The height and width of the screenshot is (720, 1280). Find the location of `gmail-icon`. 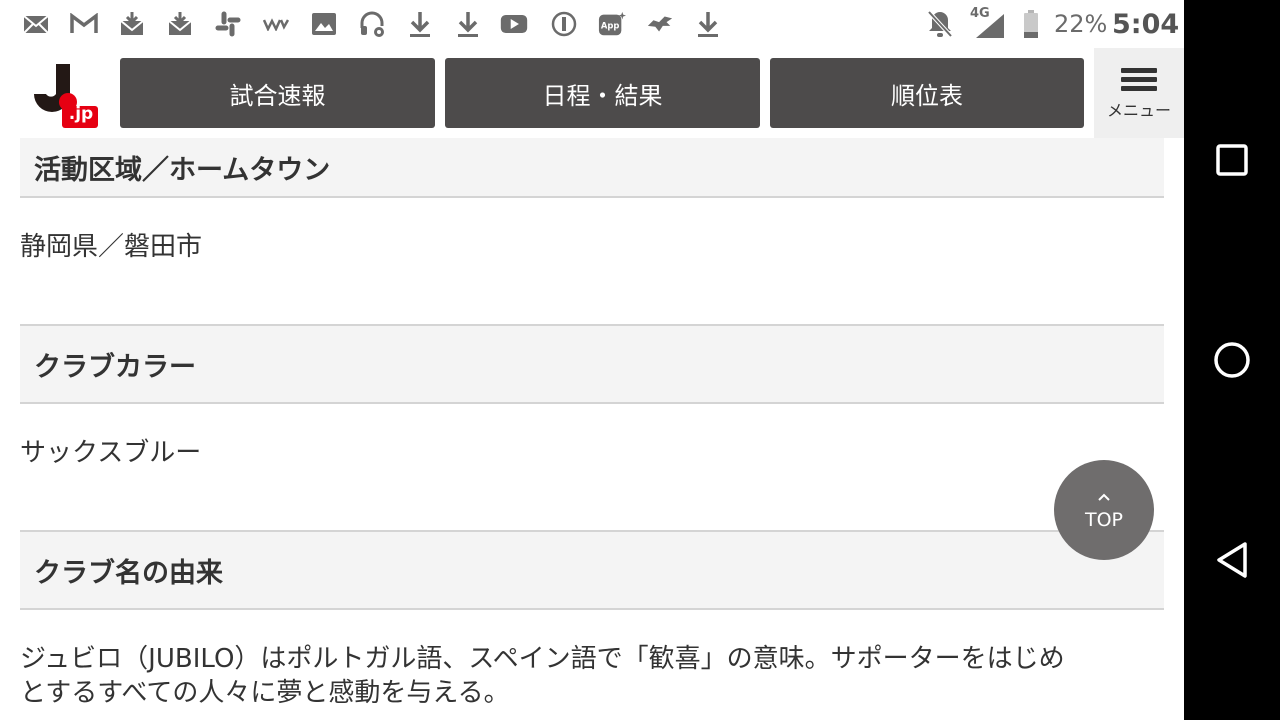

gmail-icon is located at coordinates (84, 24).